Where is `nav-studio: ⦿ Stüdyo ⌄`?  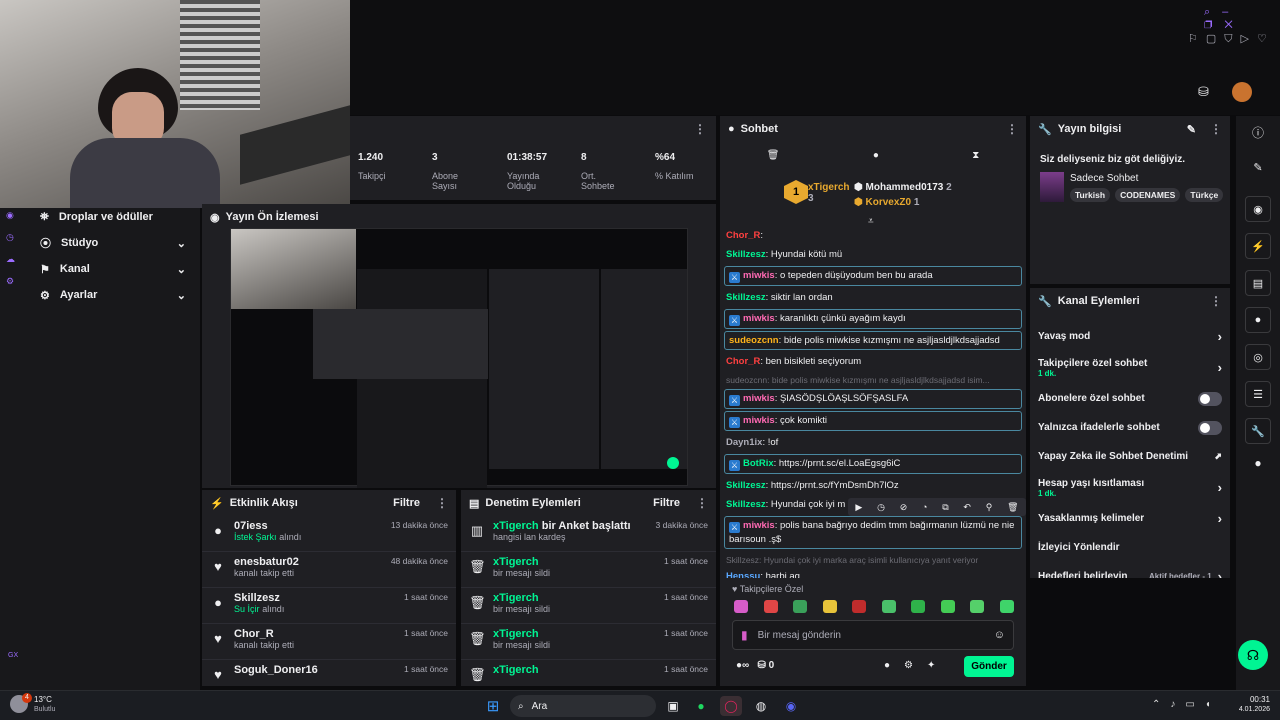 nav-studio: ⦿ Stüdyo ⌄ is located at coordinates (113, 243).